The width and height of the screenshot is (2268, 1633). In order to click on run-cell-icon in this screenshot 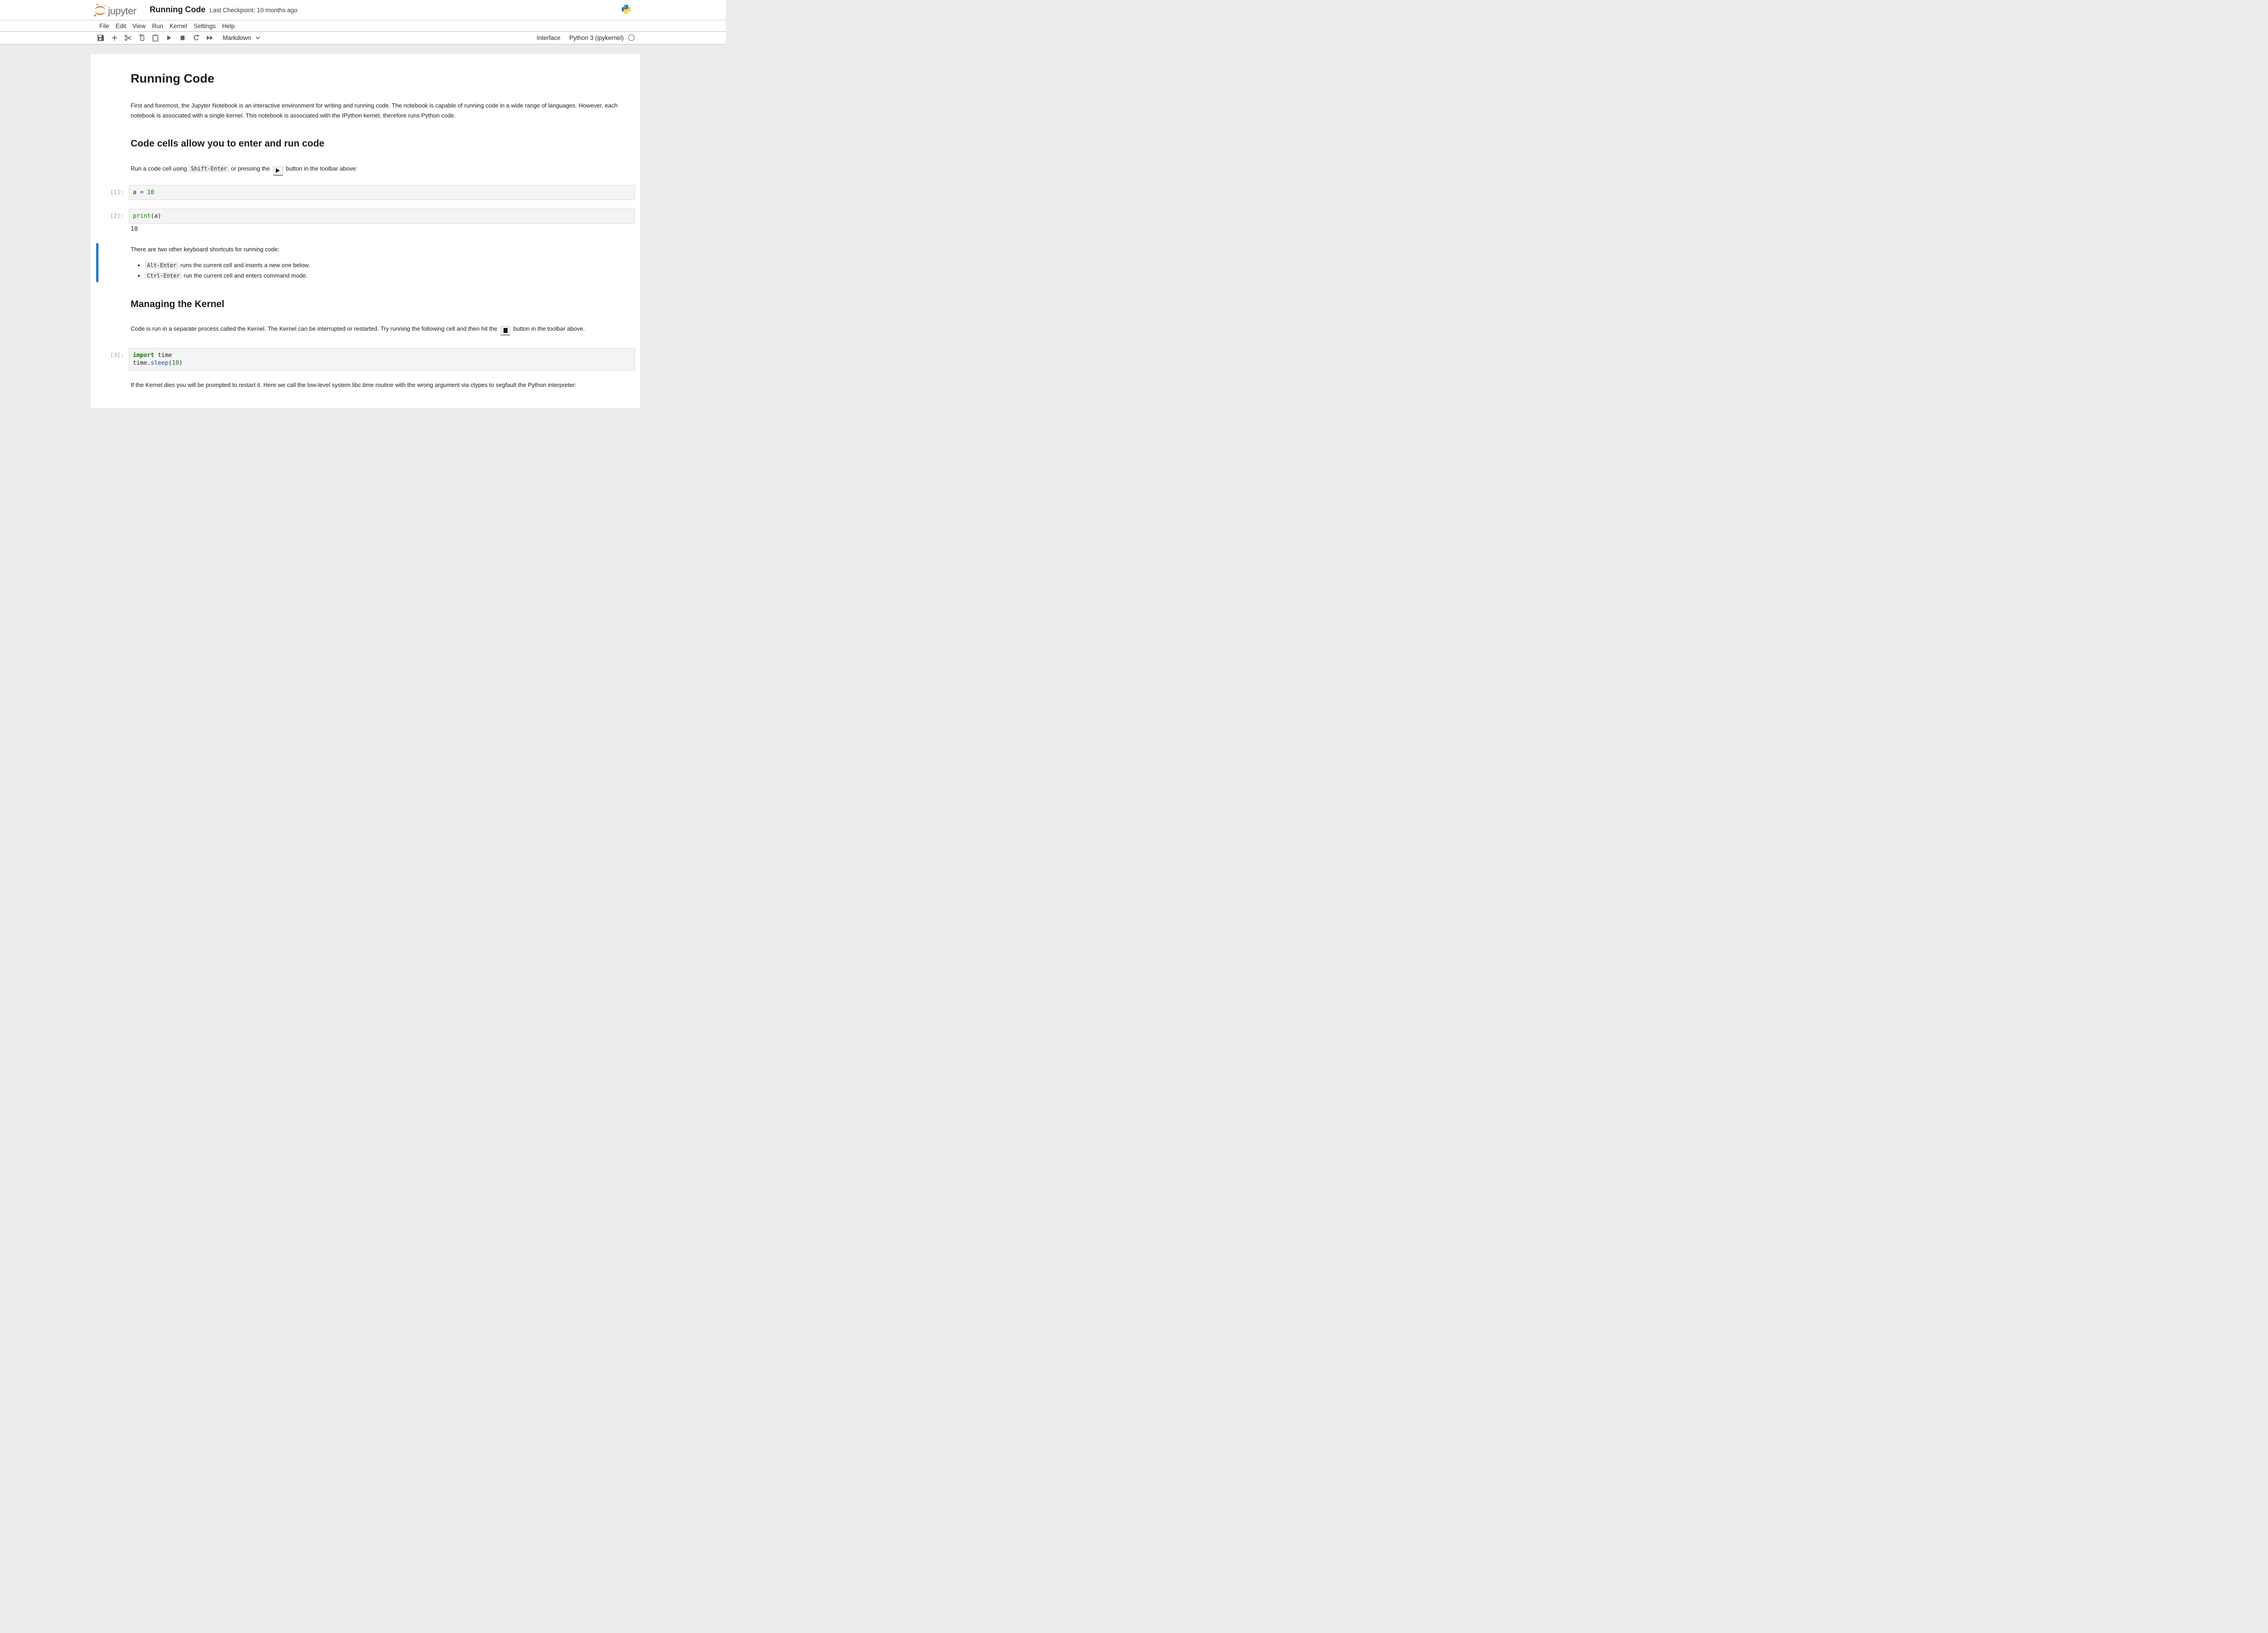, I will do `click(169, 38)`.